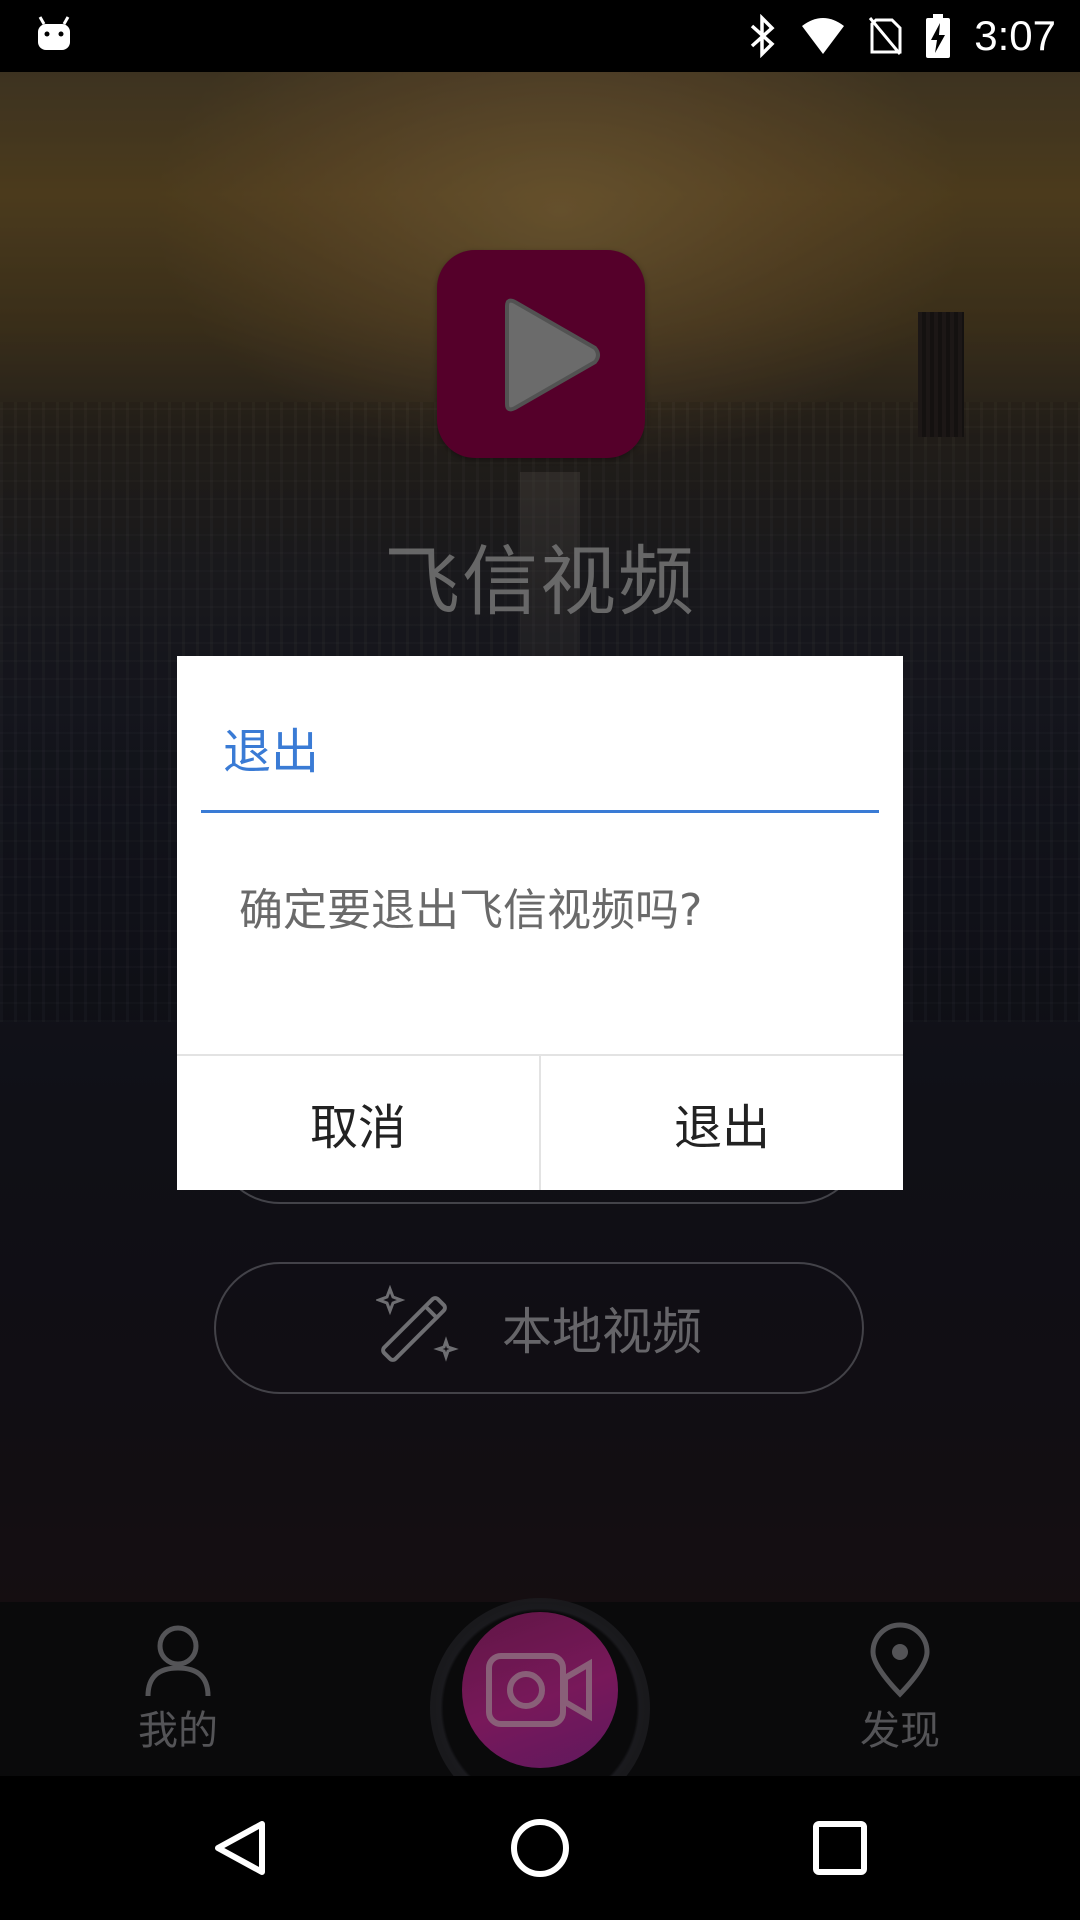 This screenshot has height=1920, width=1080. I want to click on dialog-title-divider, so click(540, 811).